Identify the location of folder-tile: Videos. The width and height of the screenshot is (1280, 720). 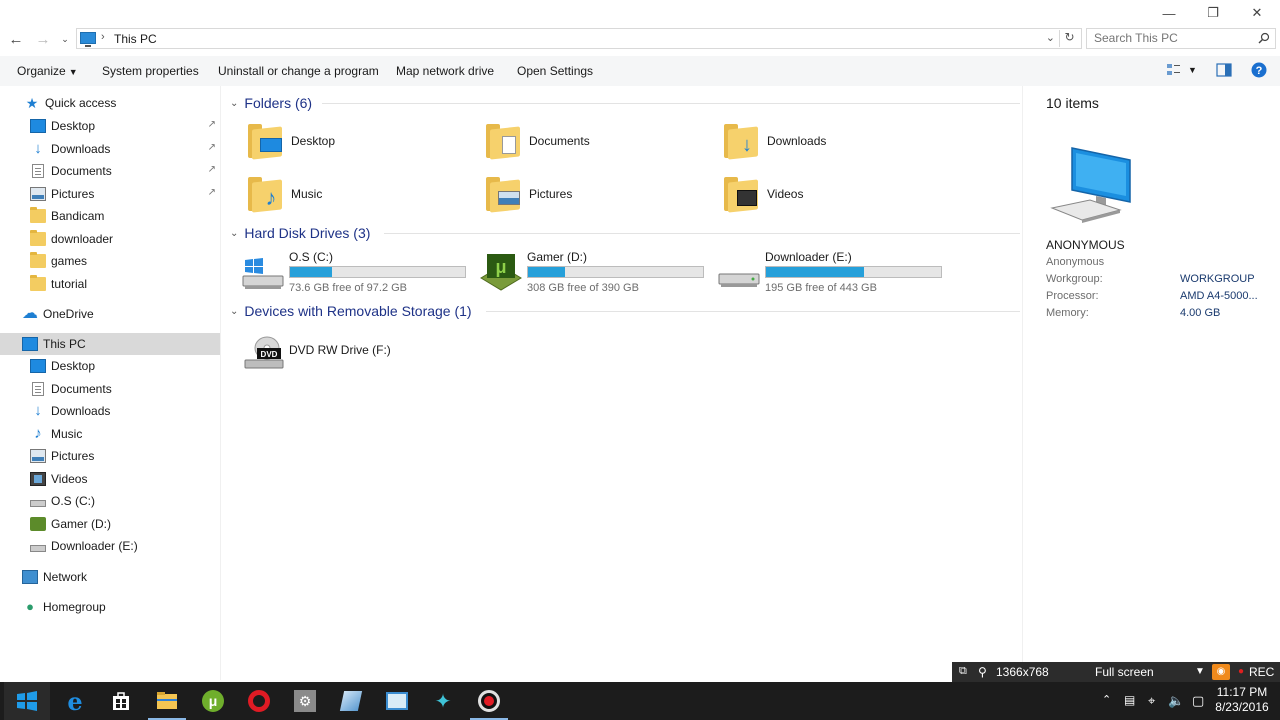
(832, 194).